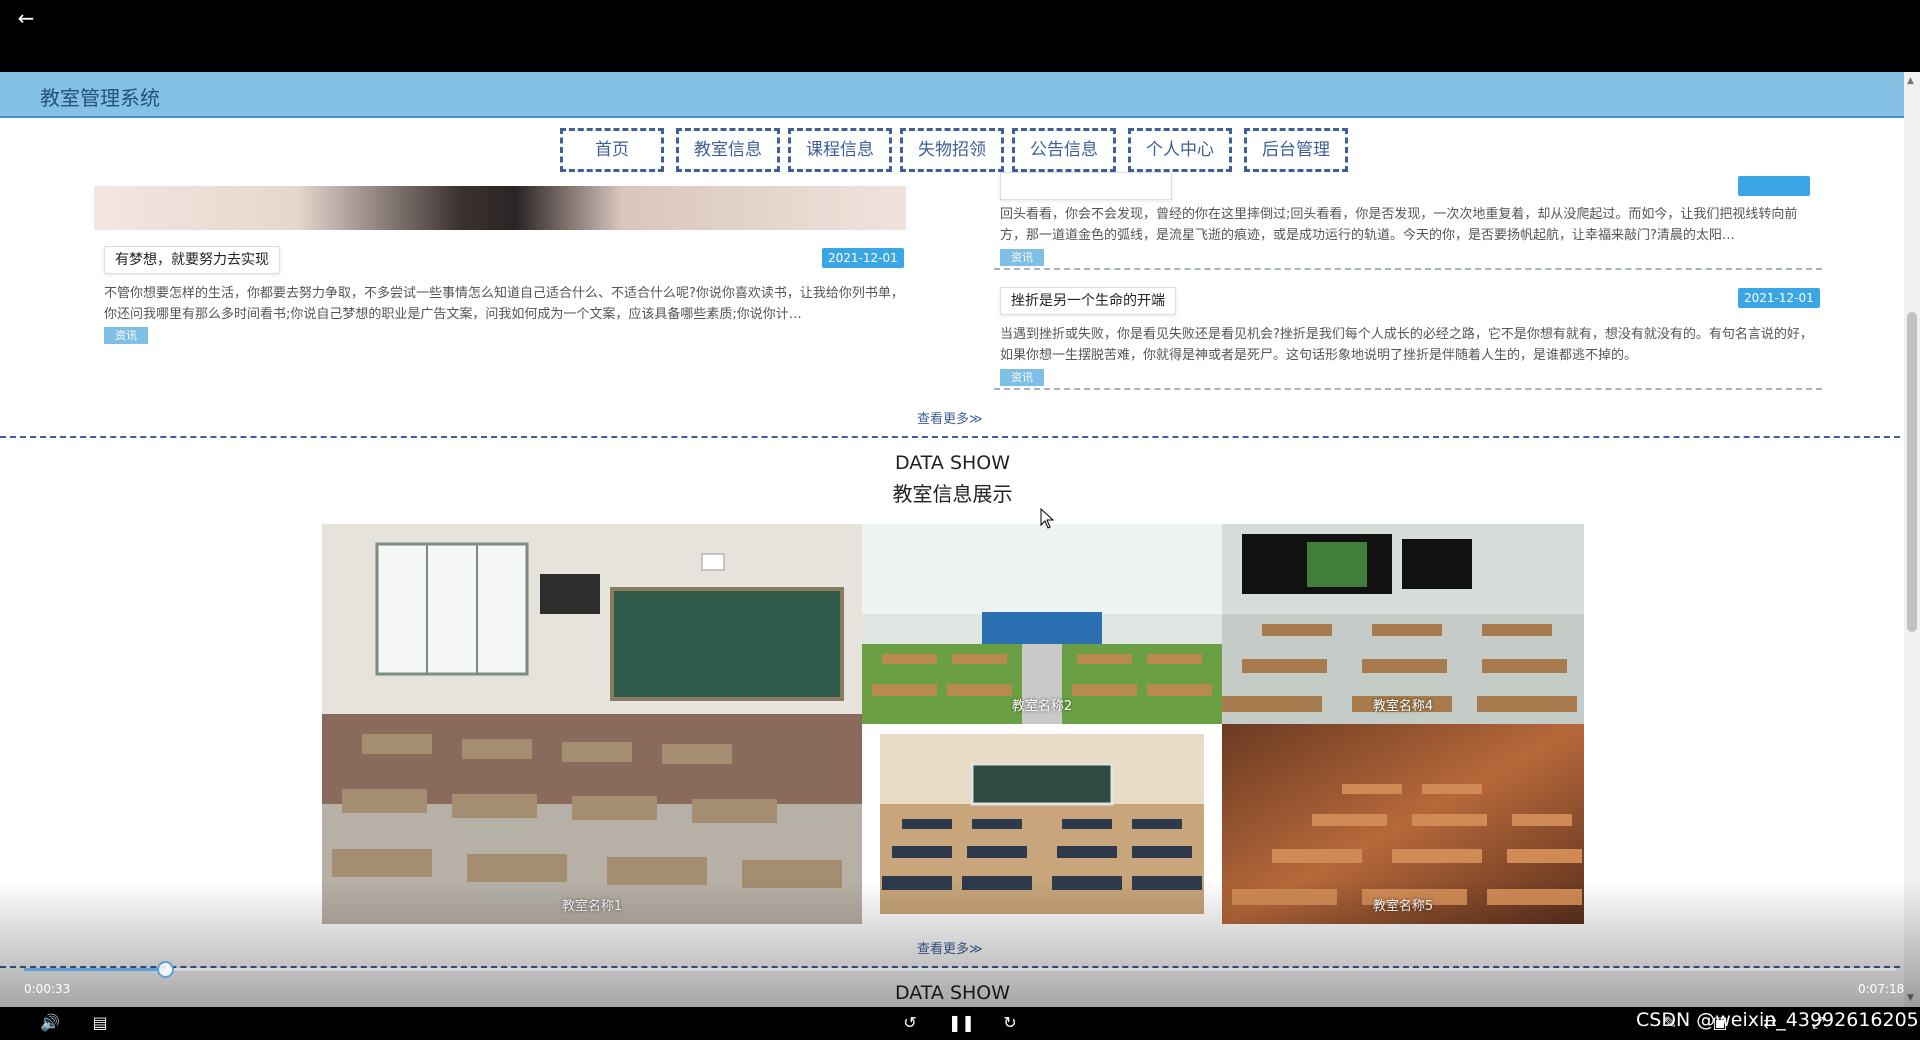 This screenshot has width=1920, height=1040. Describe the element at coordinates (94, 969) in the screenshot. I see `video-progress-fill` at that location.